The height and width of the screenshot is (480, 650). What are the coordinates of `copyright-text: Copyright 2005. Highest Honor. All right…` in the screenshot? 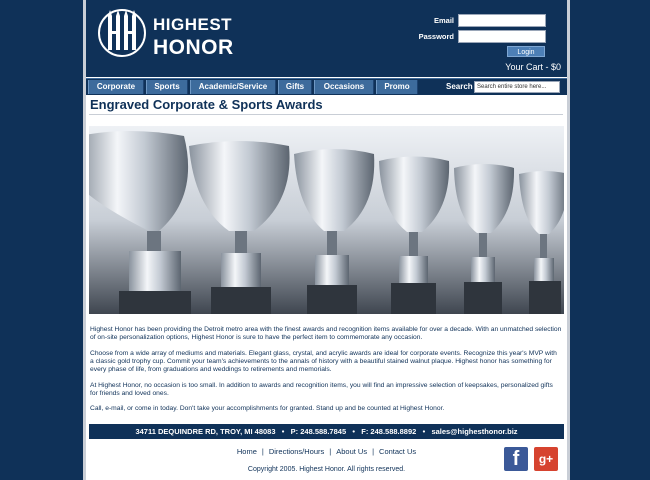 It's located at (326, 469).